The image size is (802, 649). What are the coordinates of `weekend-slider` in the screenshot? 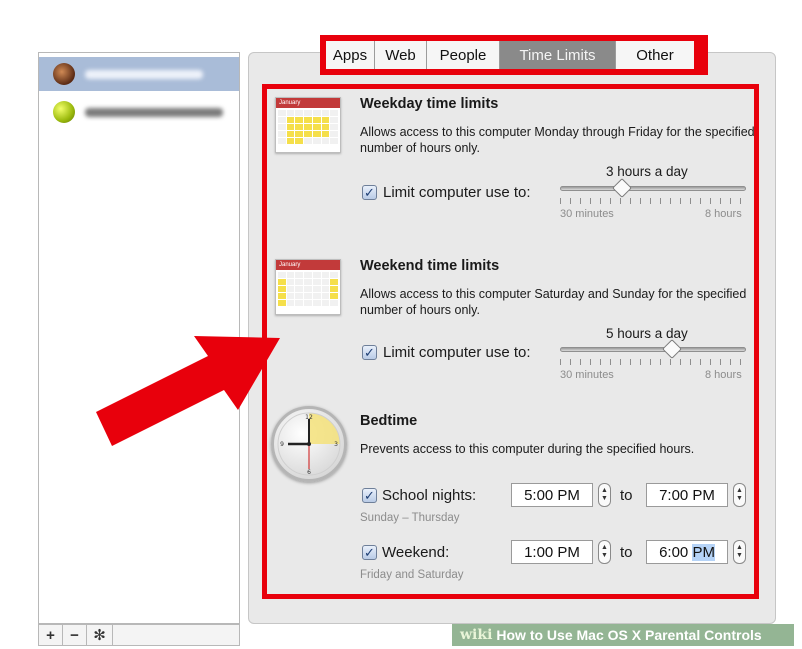 It's located at (653, 352).